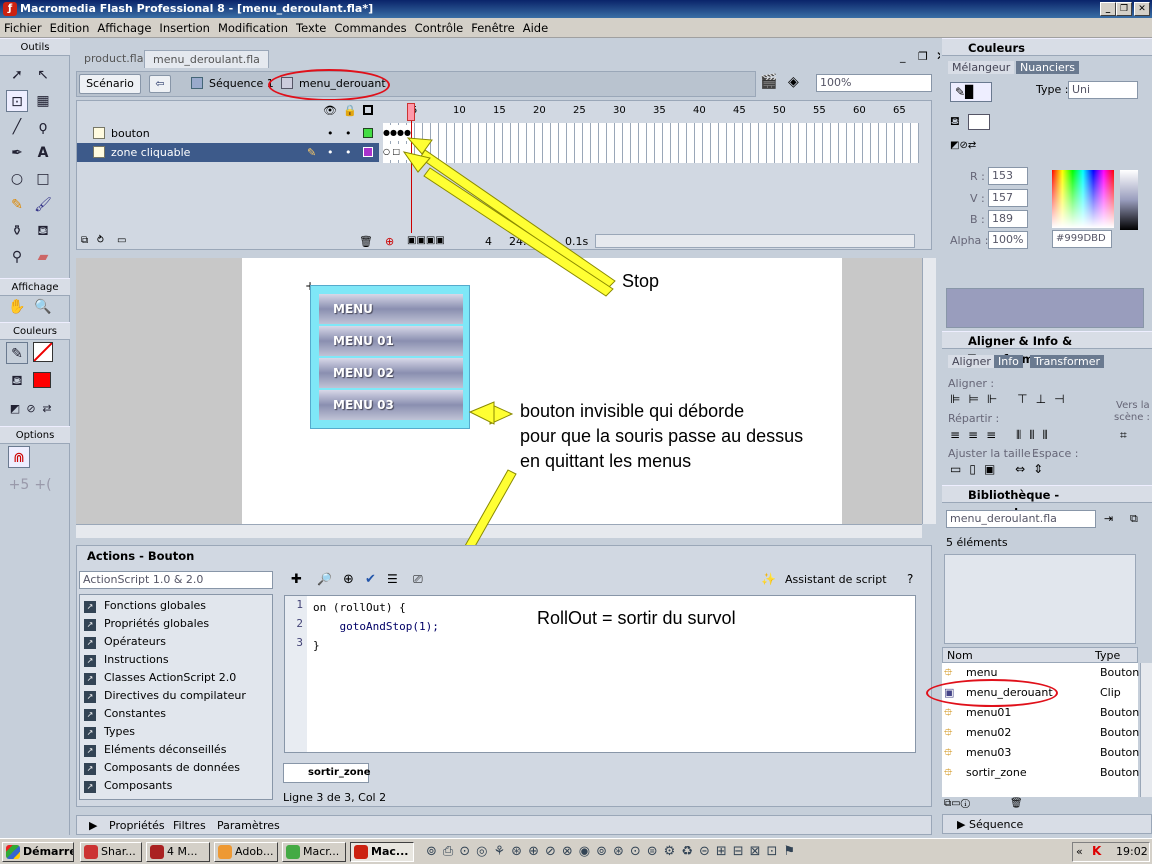 The image size is (1152, 864). What do you see at coordinates (1041, 753) in the screenshot?
I see `library-item: ⯐ menu03 Bouton` at bounding box center [1041, 753].